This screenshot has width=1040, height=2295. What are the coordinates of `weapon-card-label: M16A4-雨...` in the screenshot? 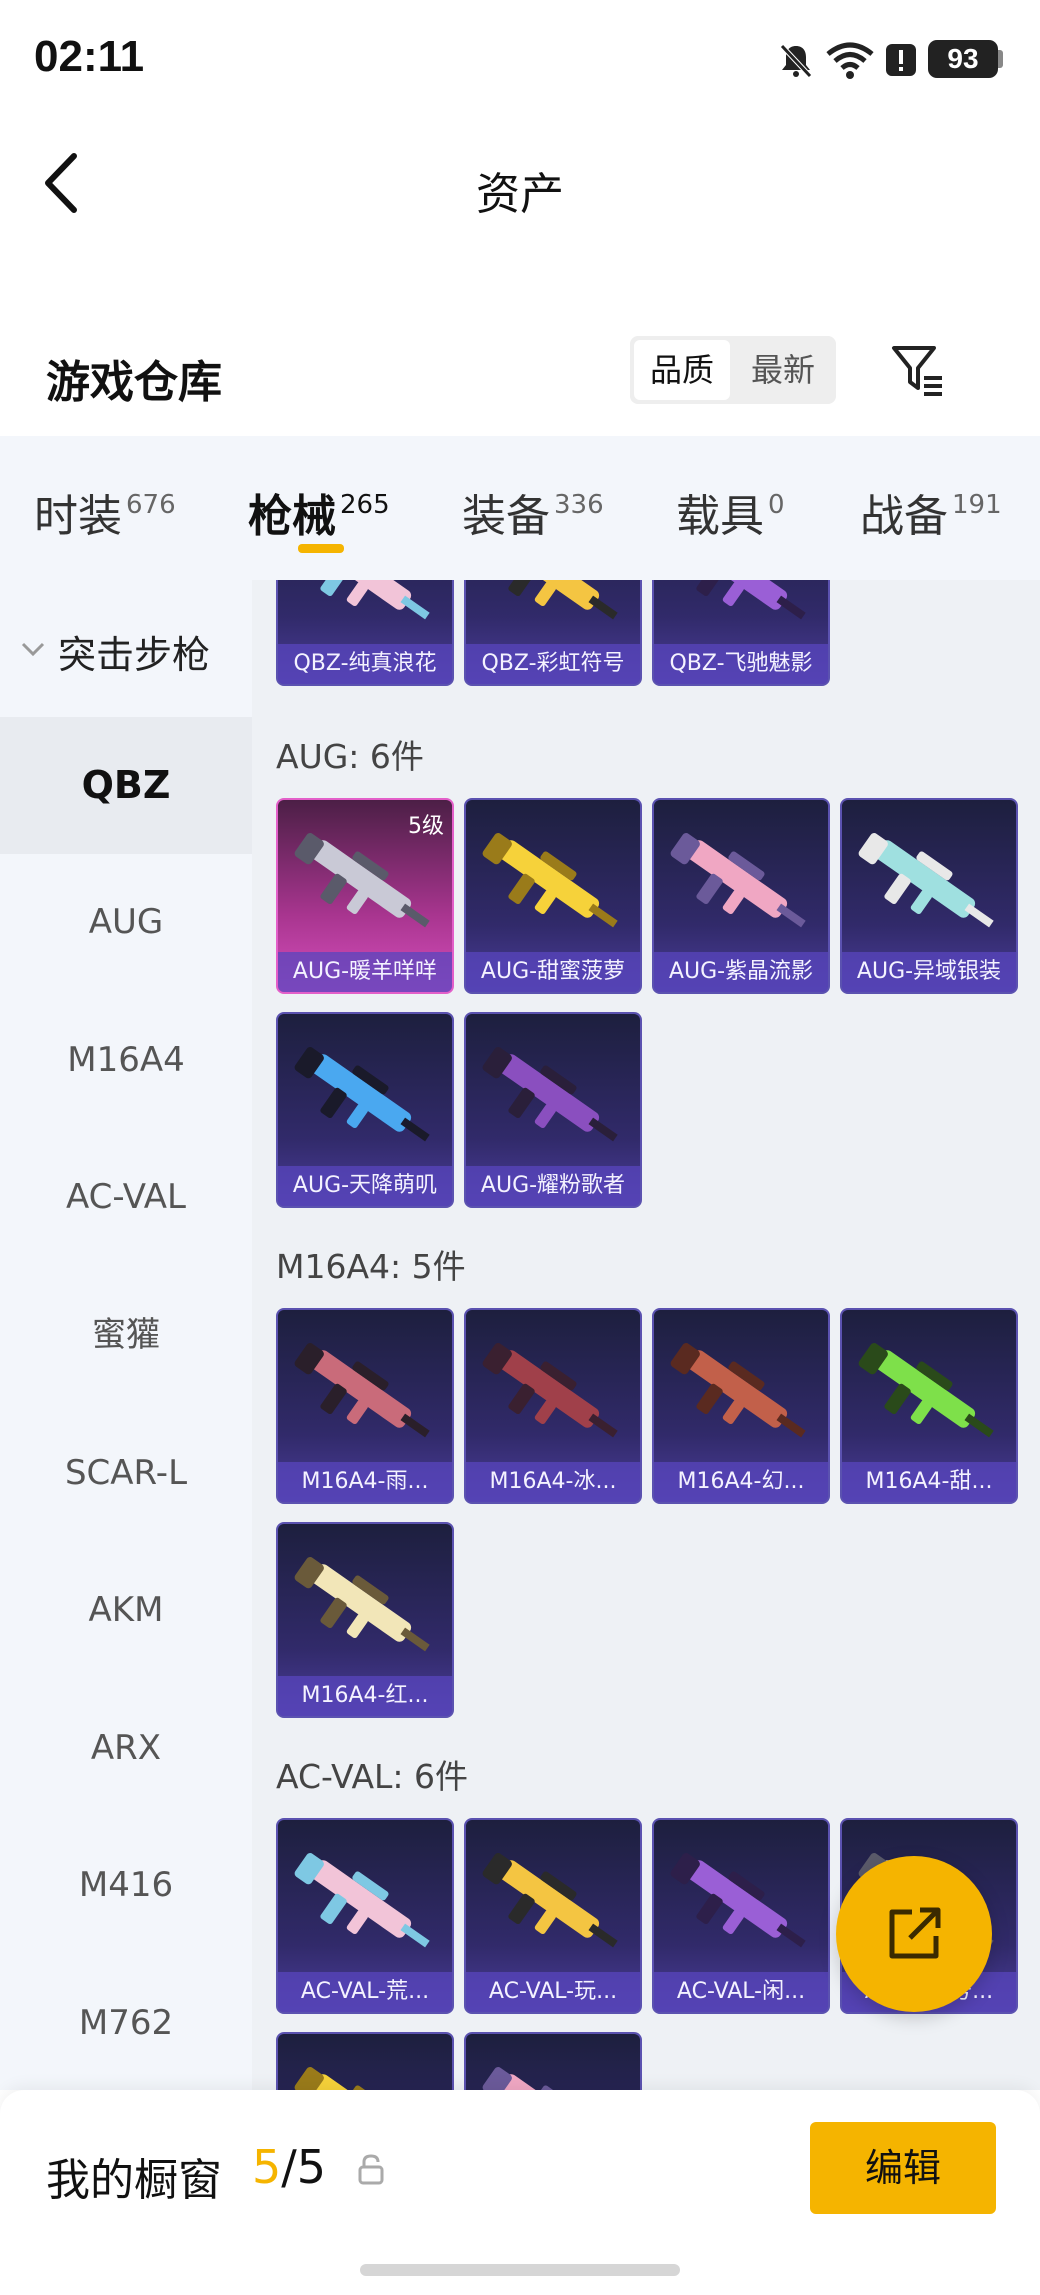 It's located at (365, 1482).